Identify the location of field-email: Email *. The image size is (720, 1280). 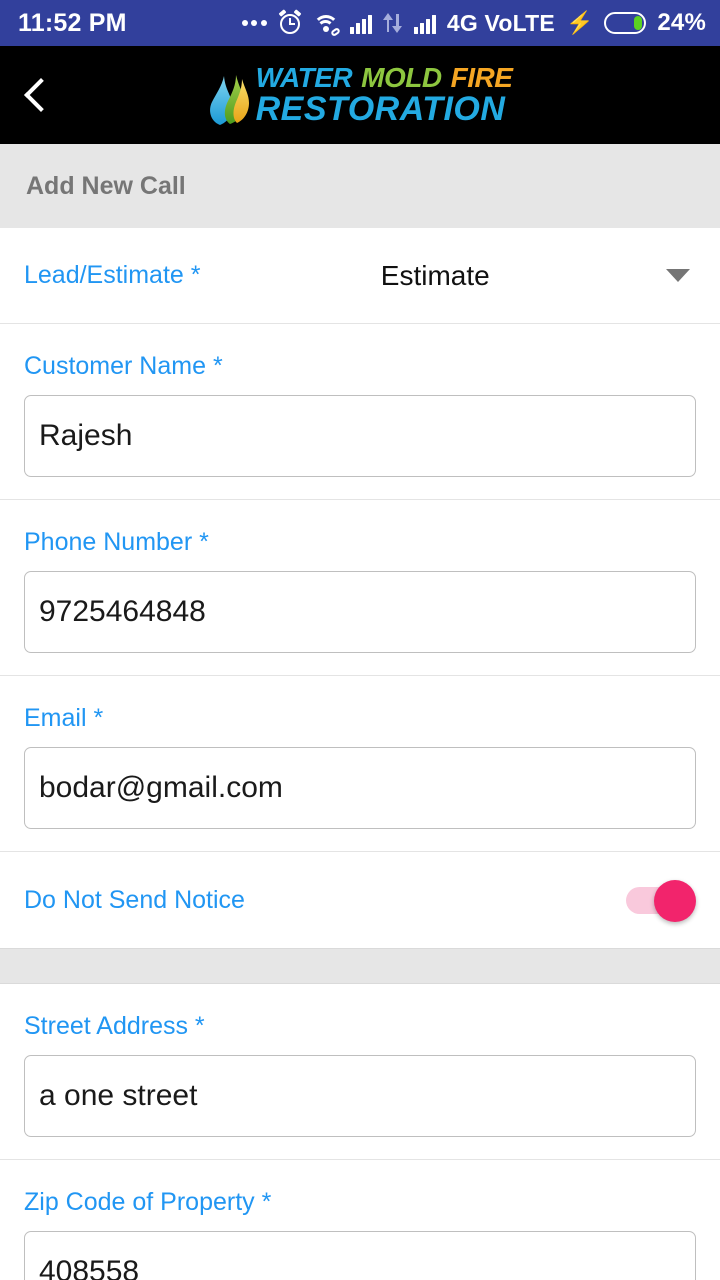
(360, 764).